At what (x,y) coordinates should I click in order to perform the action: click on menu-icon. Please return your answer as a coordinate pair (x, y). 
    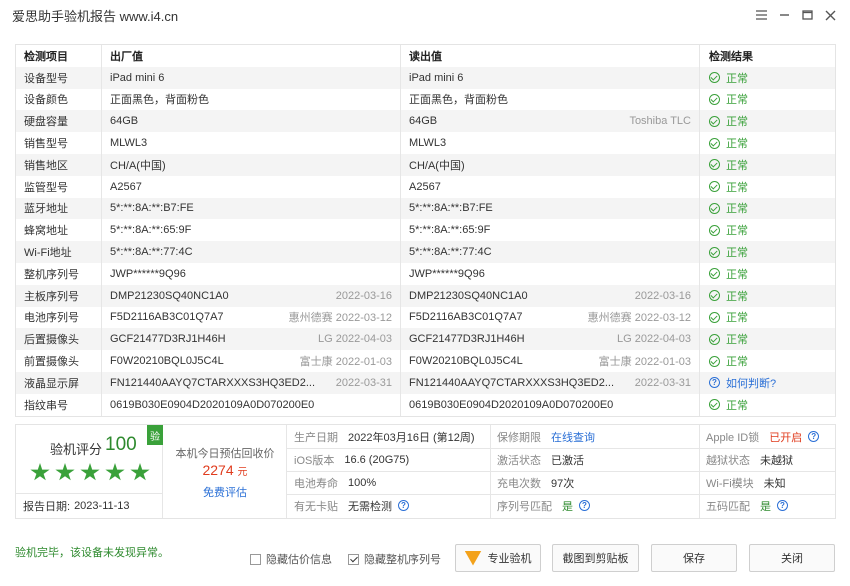
    Looking at the image, I should click on (761, 15).